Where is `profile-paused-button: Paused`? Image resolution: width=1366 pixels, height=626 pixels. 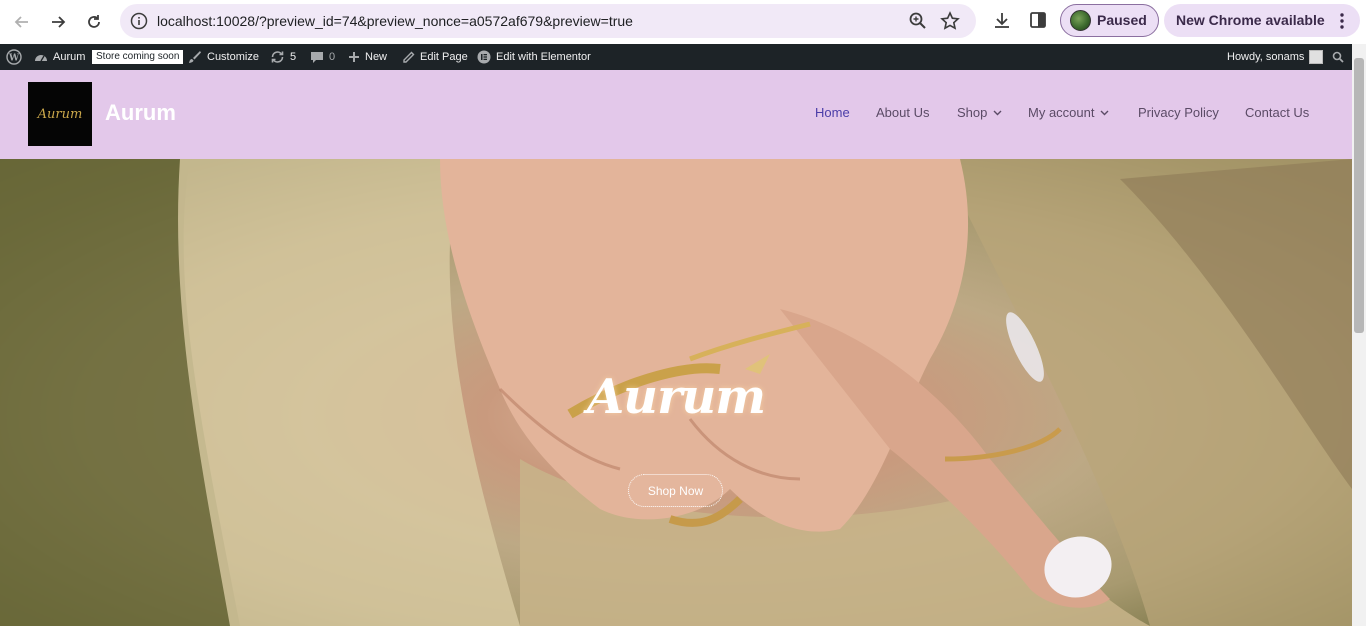
profile-paused-button: Paused is located at coordinates (1109, 20).